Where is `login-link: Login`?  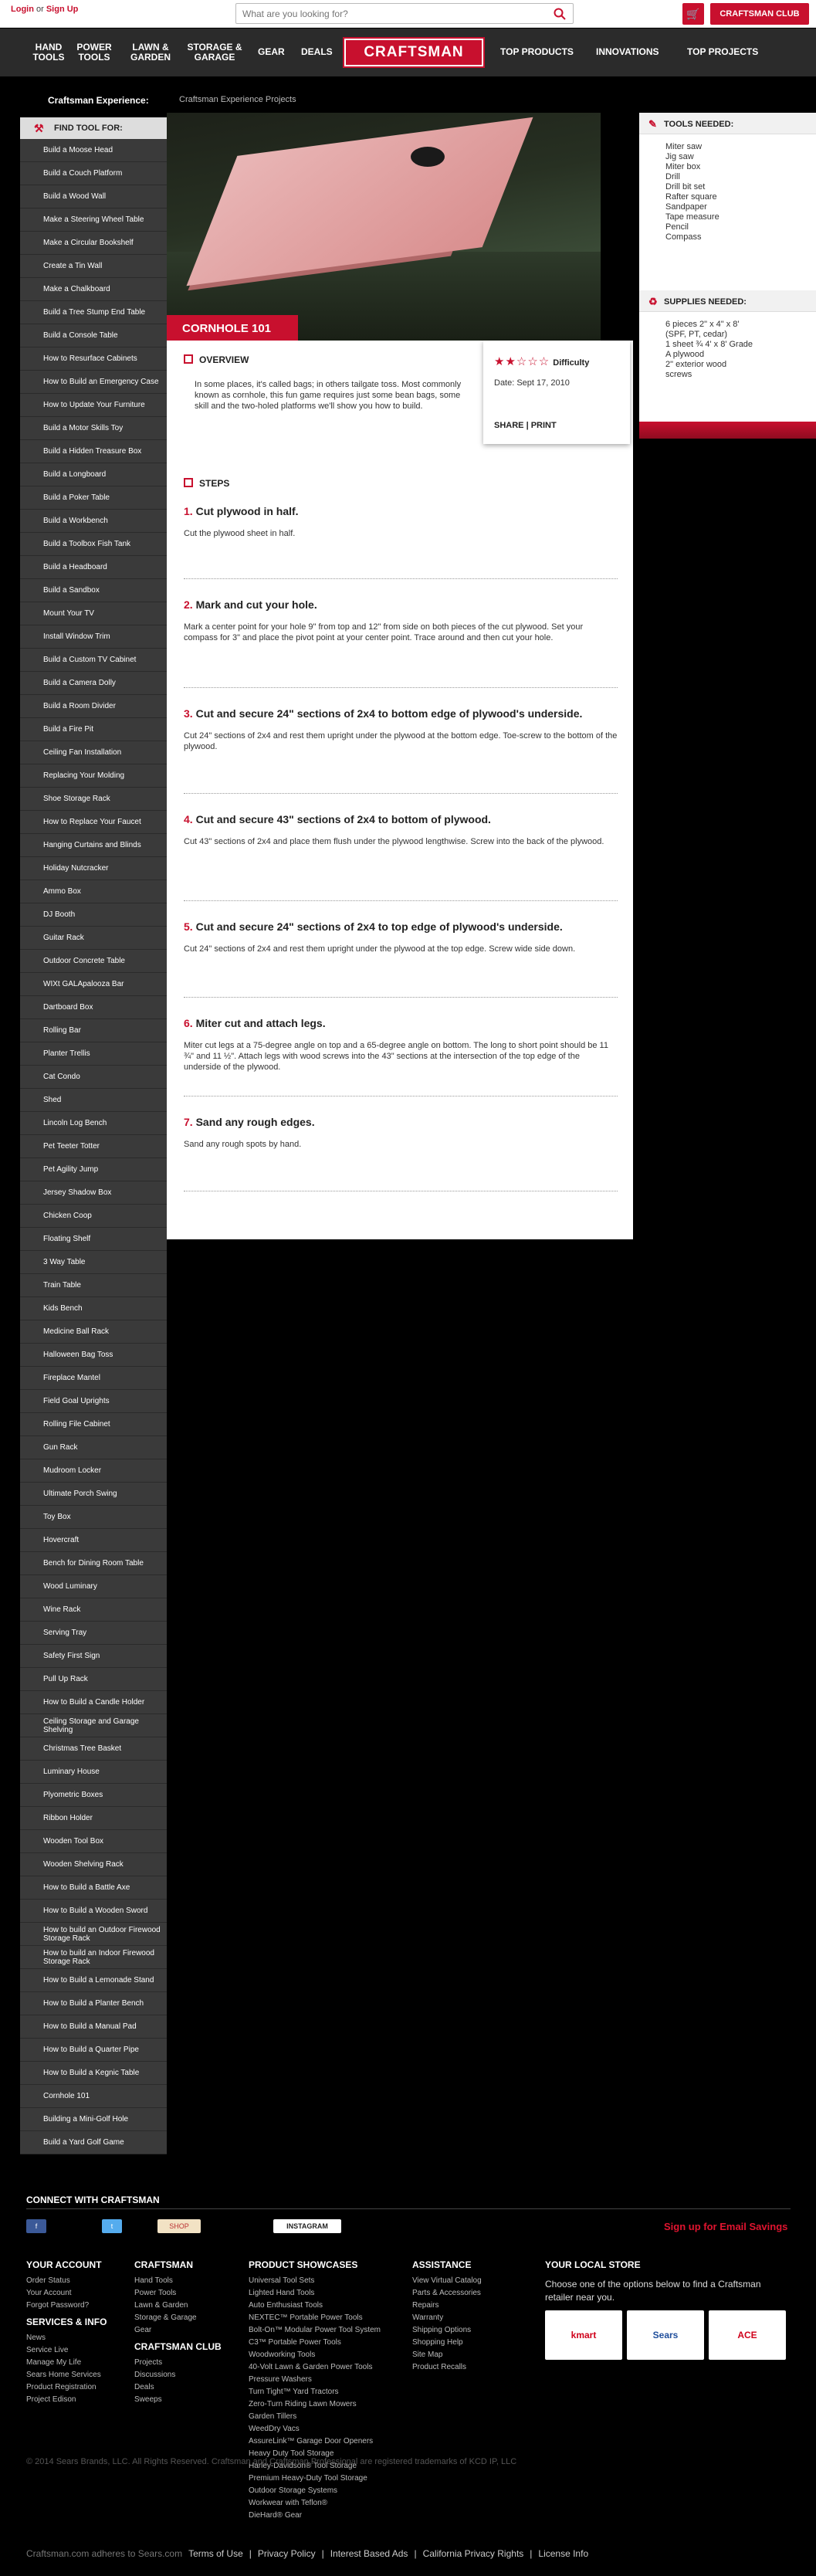 login-link: Login is located at coordinates (23, 9).